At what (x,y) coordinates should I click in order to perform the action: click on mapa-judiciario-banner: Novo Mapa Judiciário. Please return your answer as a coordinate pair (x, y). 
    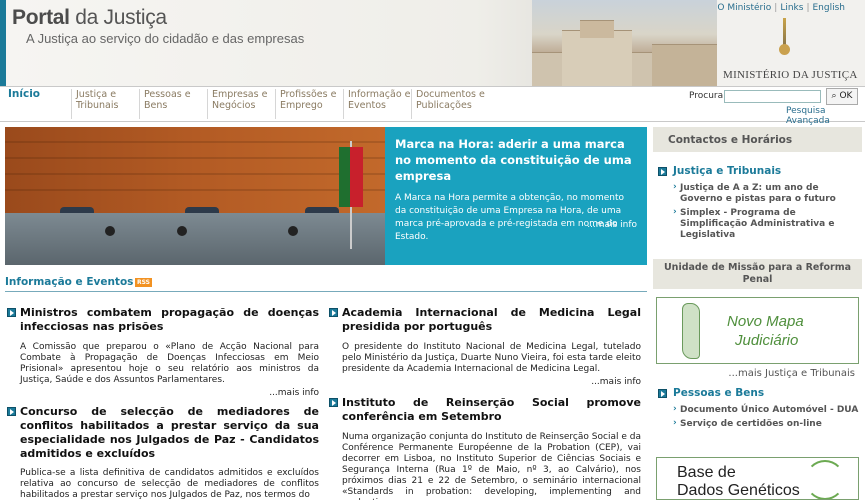
    Looking at the image, I should click on (757, 330).